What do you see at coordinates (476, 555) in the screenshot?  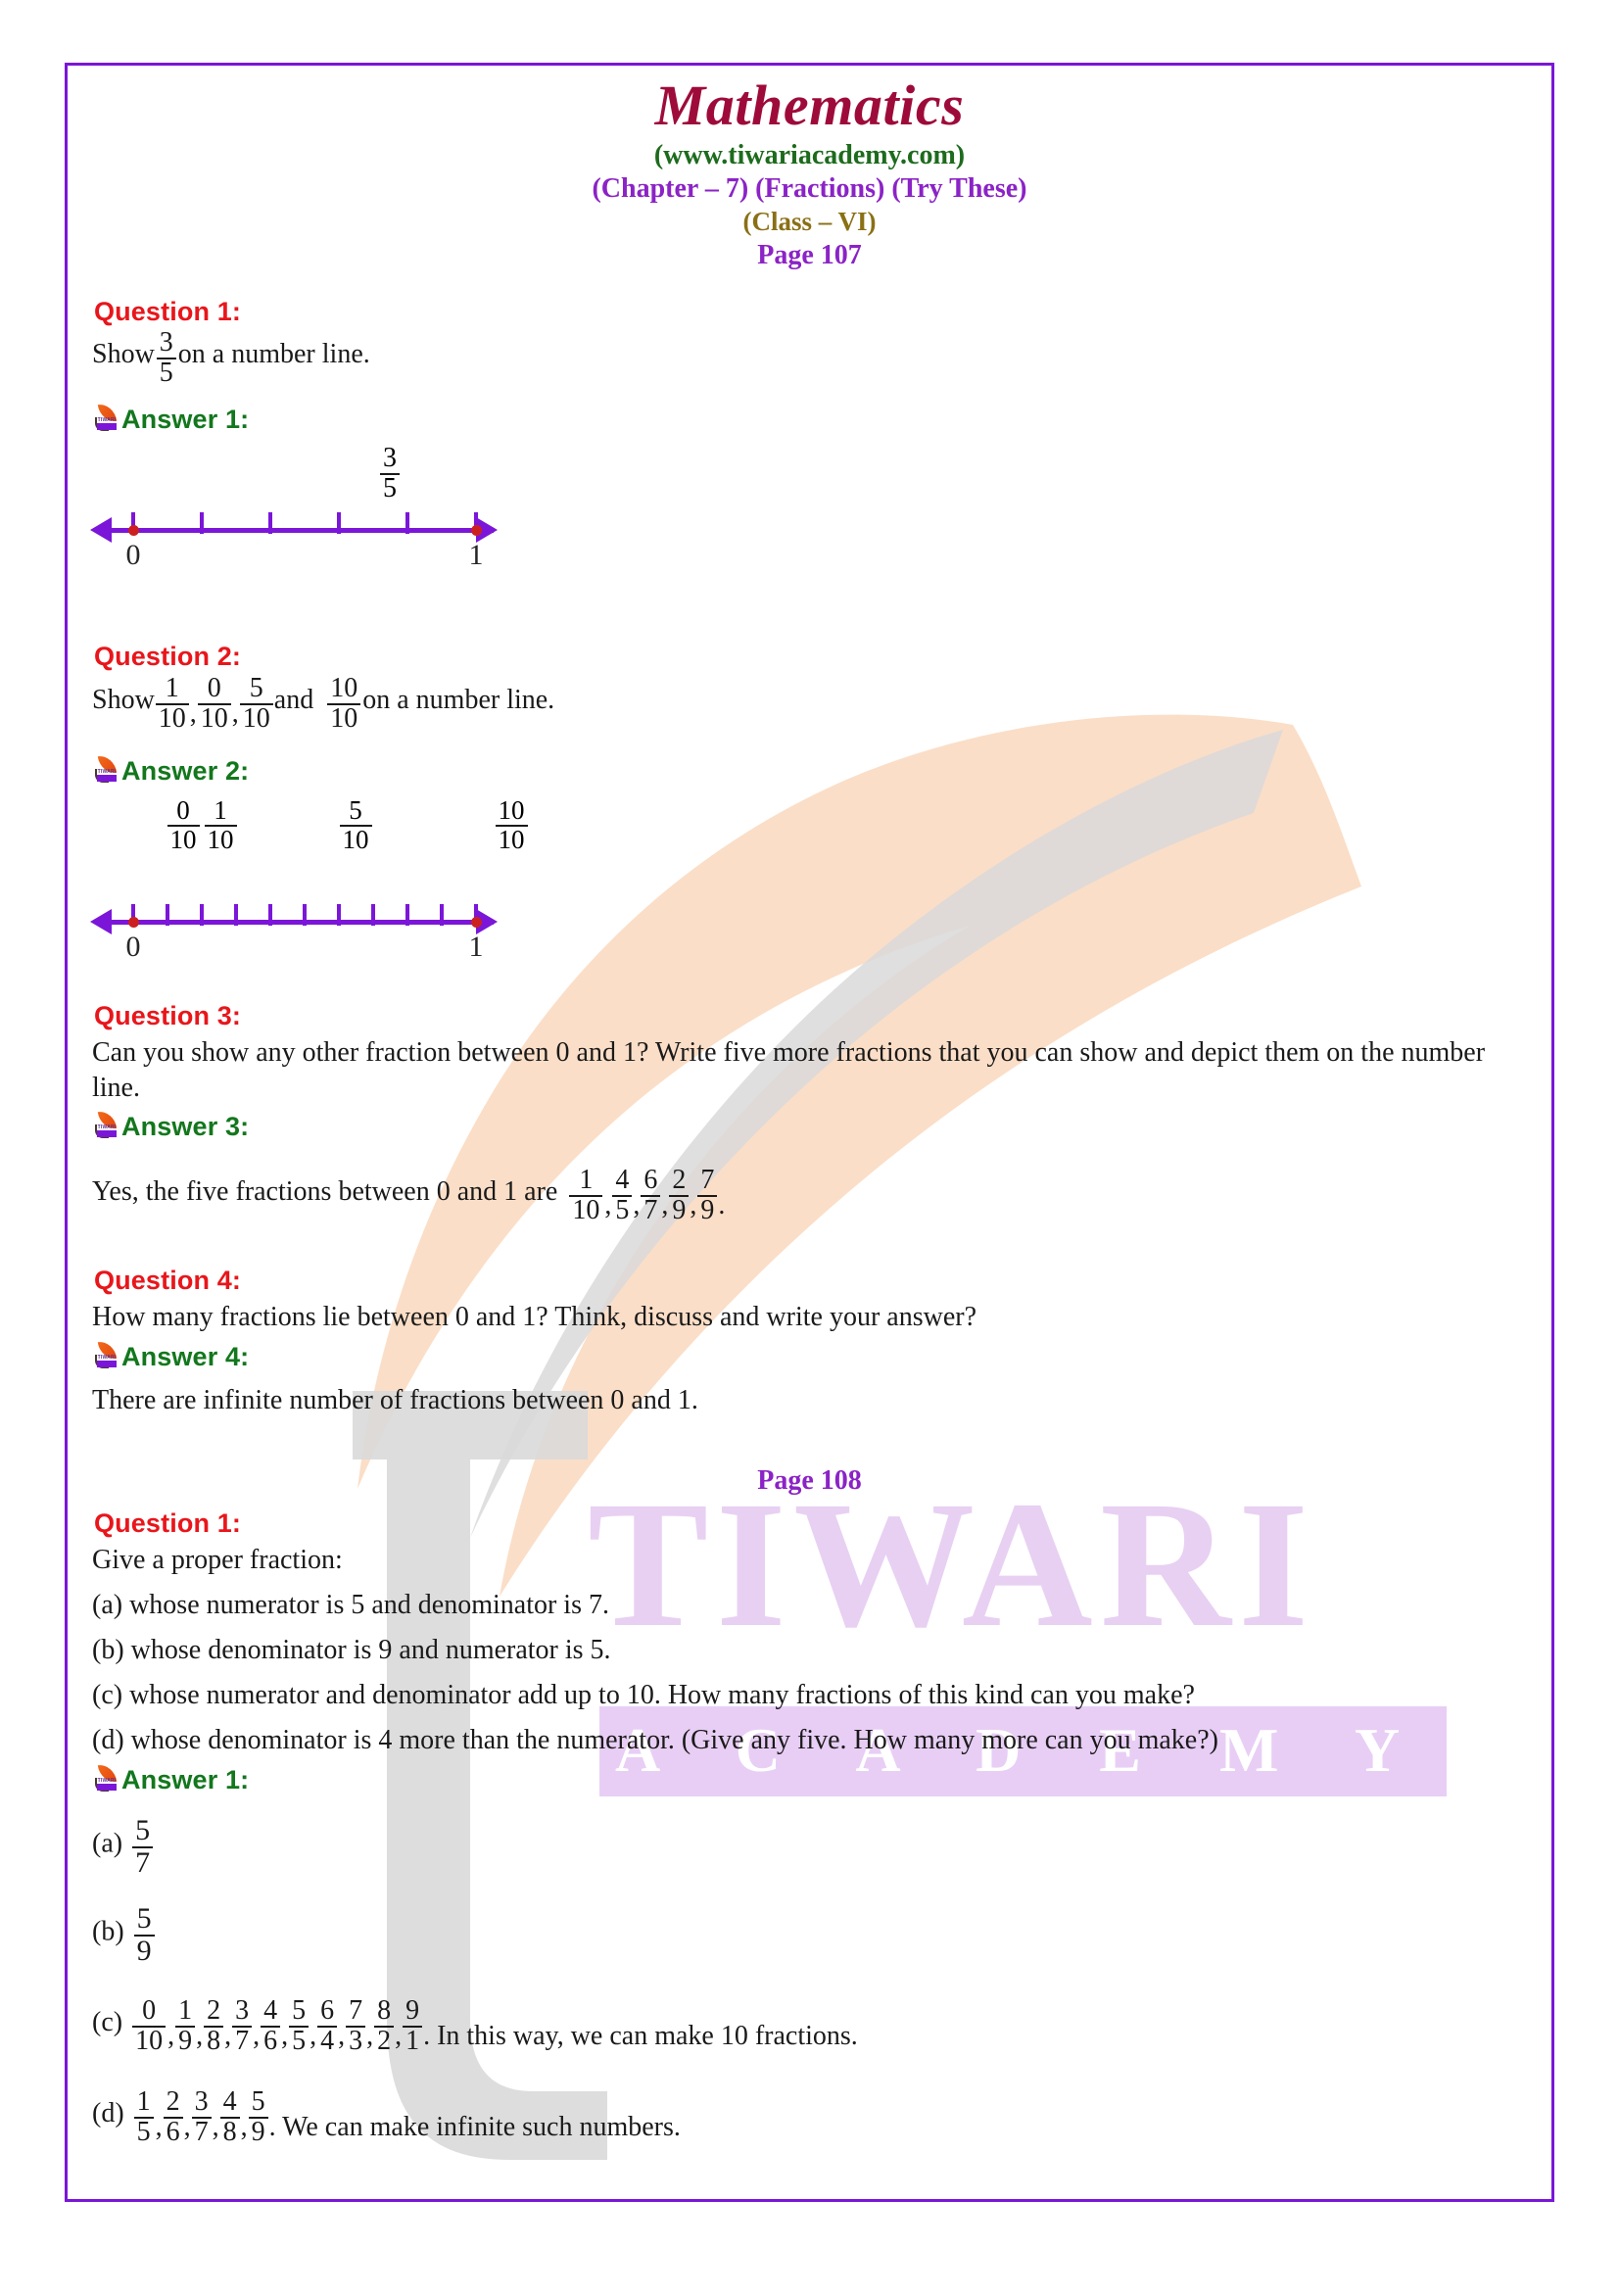 I see `number-line-1-end-label: 1` at bounding box center [476, 555].